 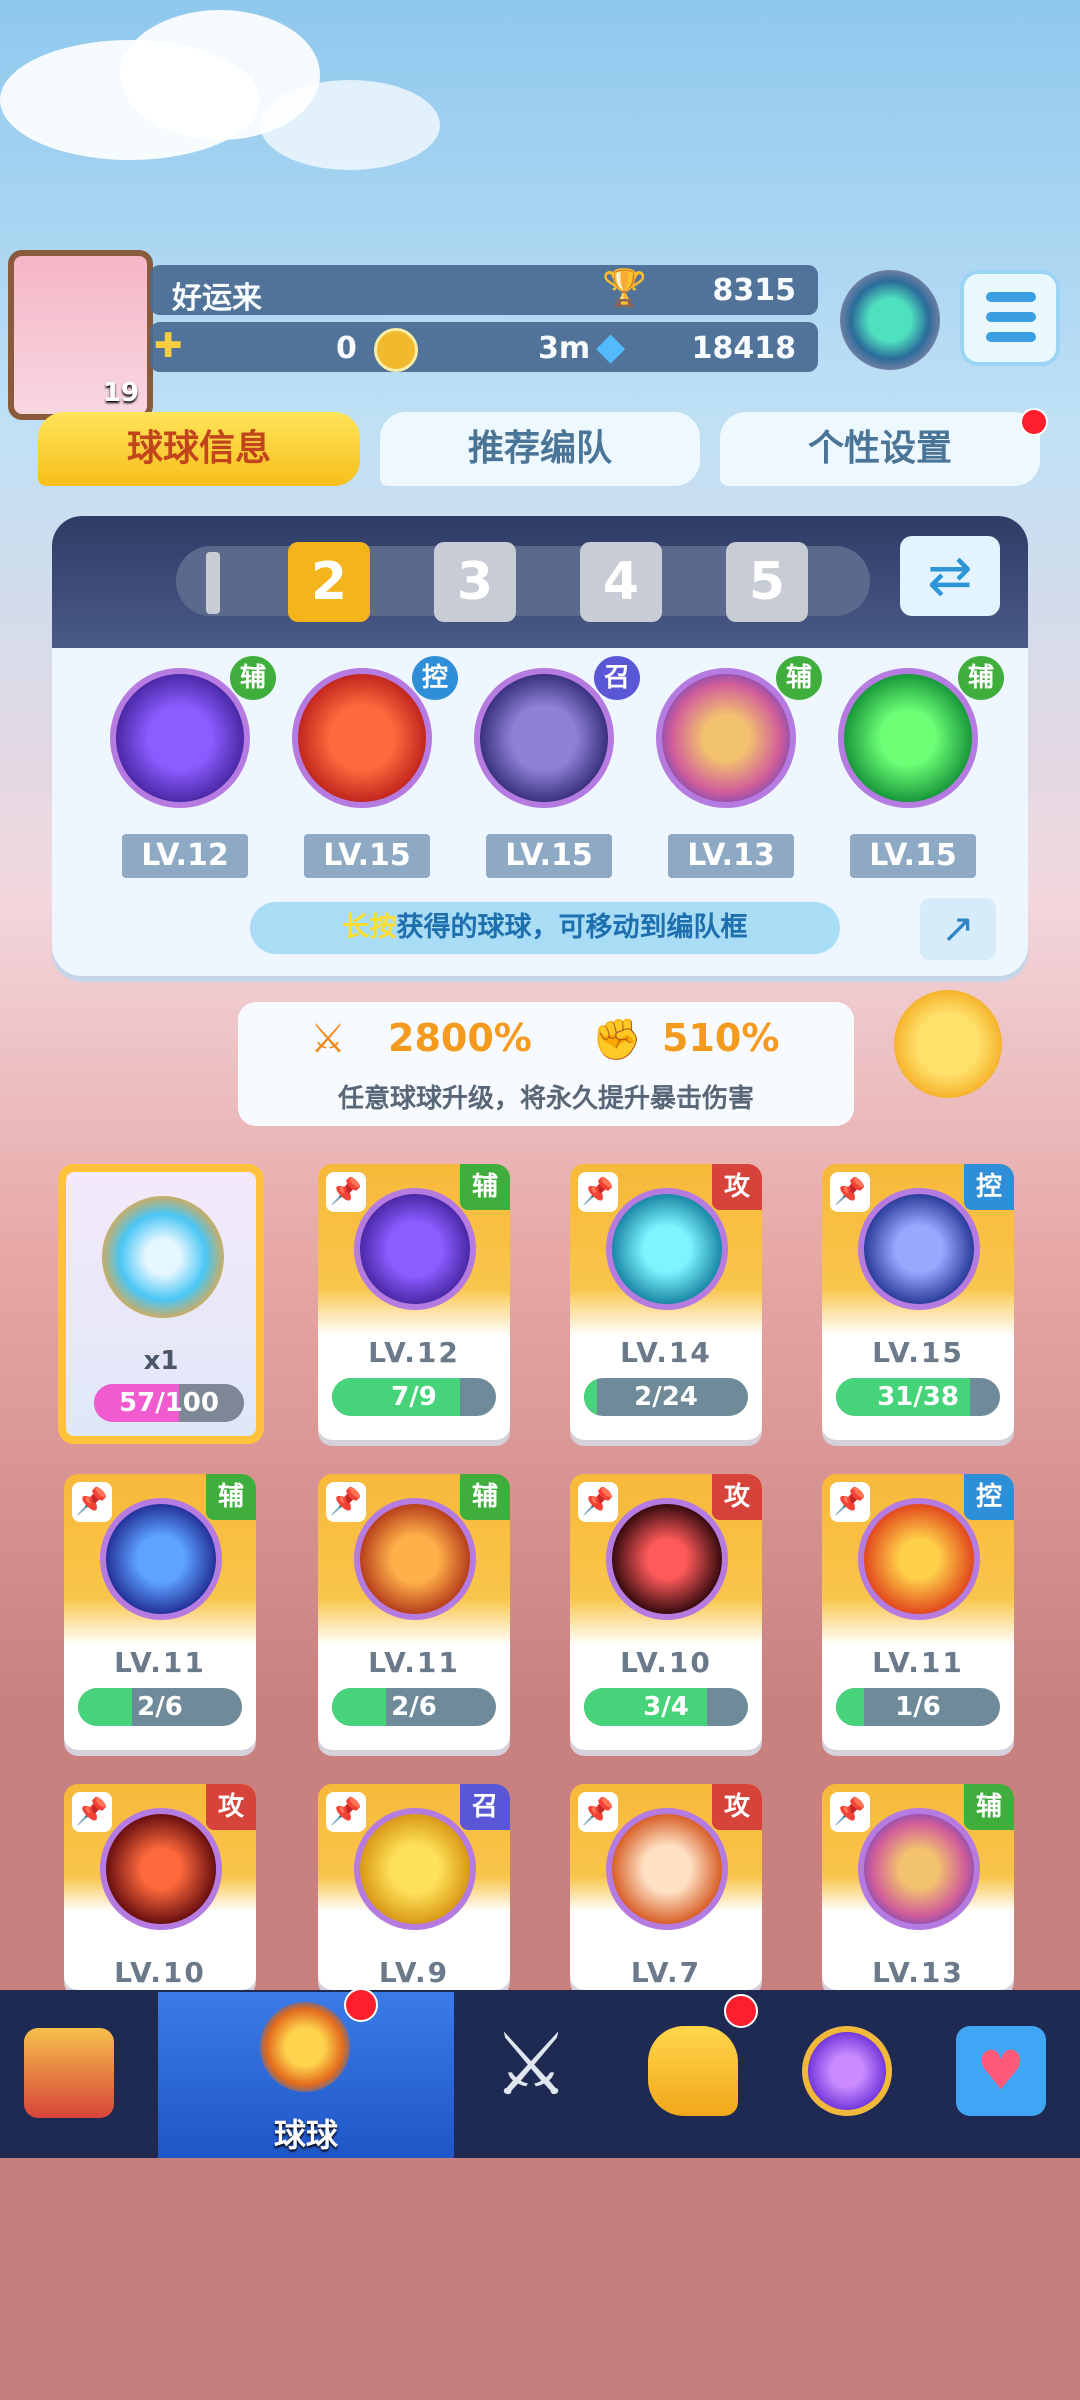 What do you see at coordinates (754, 290) in the screenshot?
I see `trophy-count: 8315` at bounding box center [754, 290].